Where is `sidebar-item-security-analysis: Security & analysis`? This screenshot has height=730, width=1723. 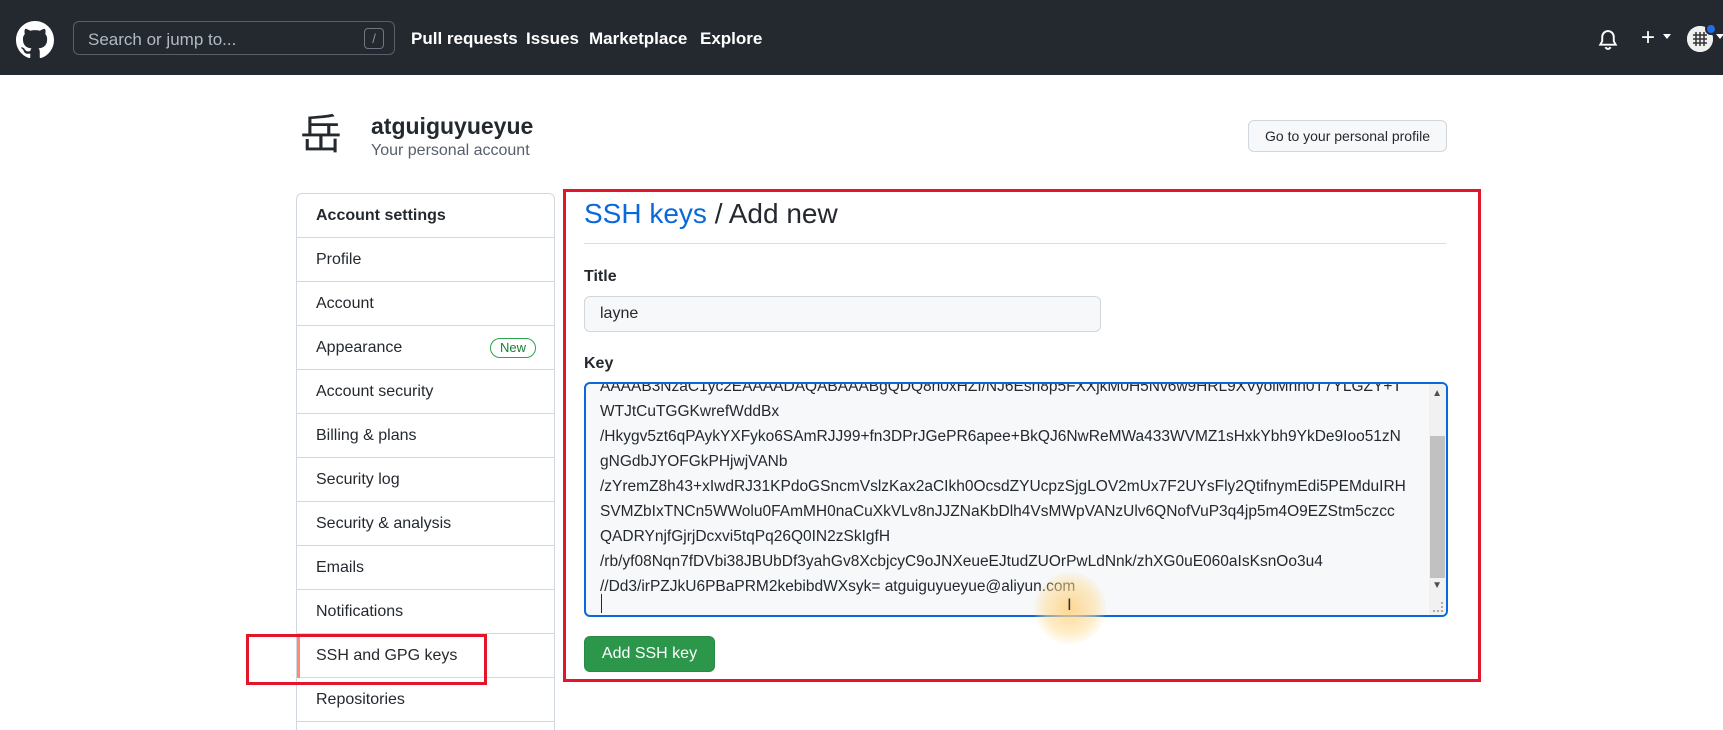 sidebar-item-security-analysis: Security & analysis is located at coordinates (425, 524).